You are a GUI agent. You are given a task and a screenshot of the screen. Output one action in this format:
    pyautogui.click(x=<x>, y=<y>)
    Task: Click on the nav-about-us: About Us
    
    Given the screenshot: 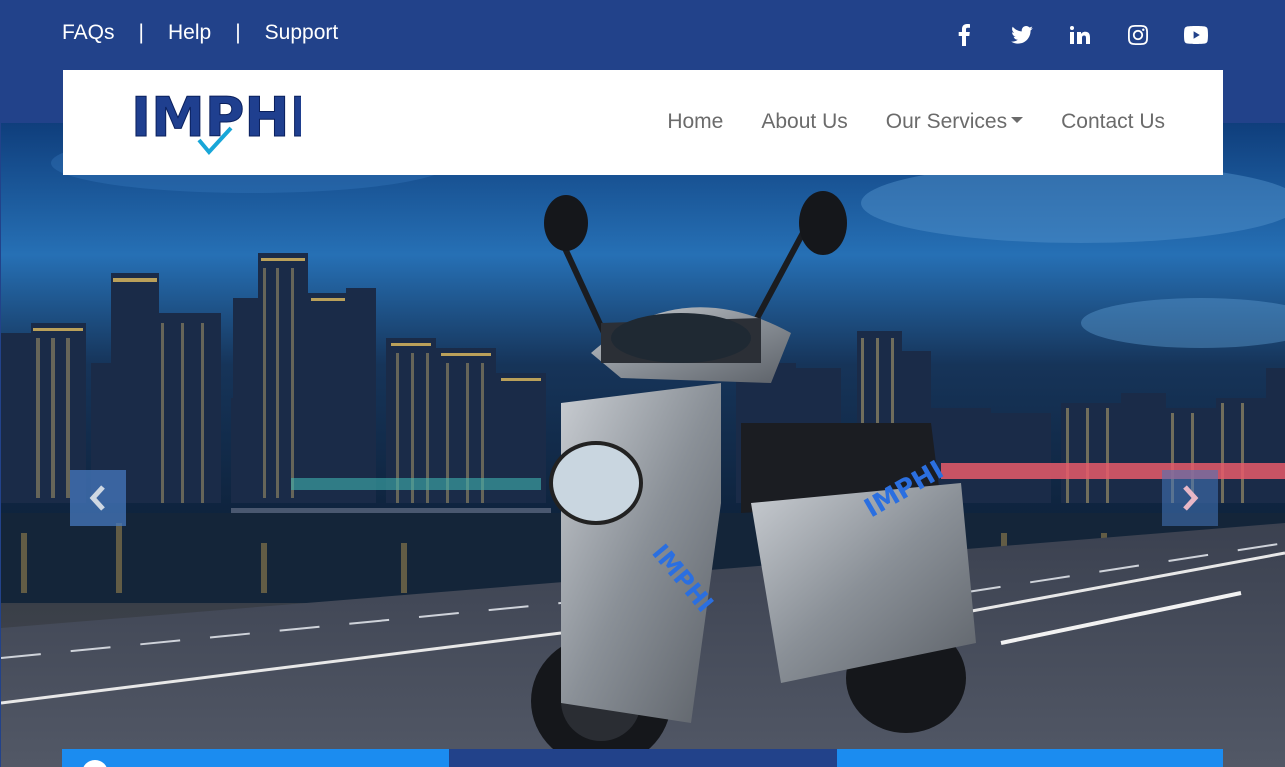 What is the action you would take?
    pyautogui.click(x=804, y=122)
    